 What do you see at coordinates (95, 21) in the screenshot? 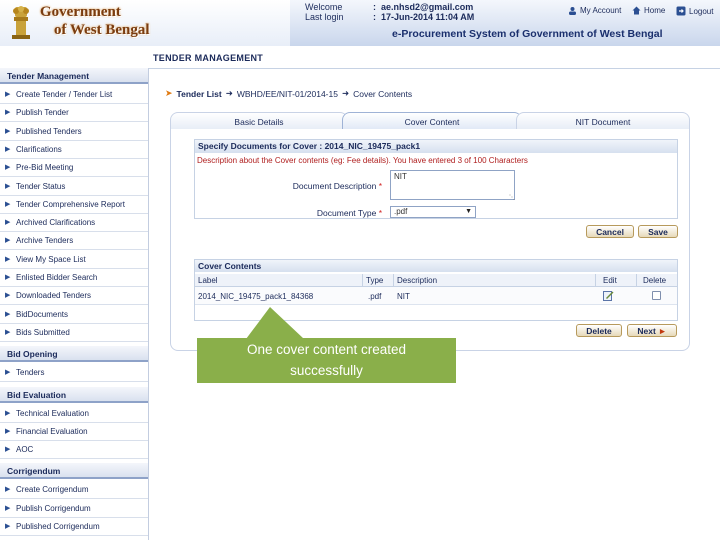
I see `site-logo-text: Government of West Bengal` at bounding box center [95, 21].